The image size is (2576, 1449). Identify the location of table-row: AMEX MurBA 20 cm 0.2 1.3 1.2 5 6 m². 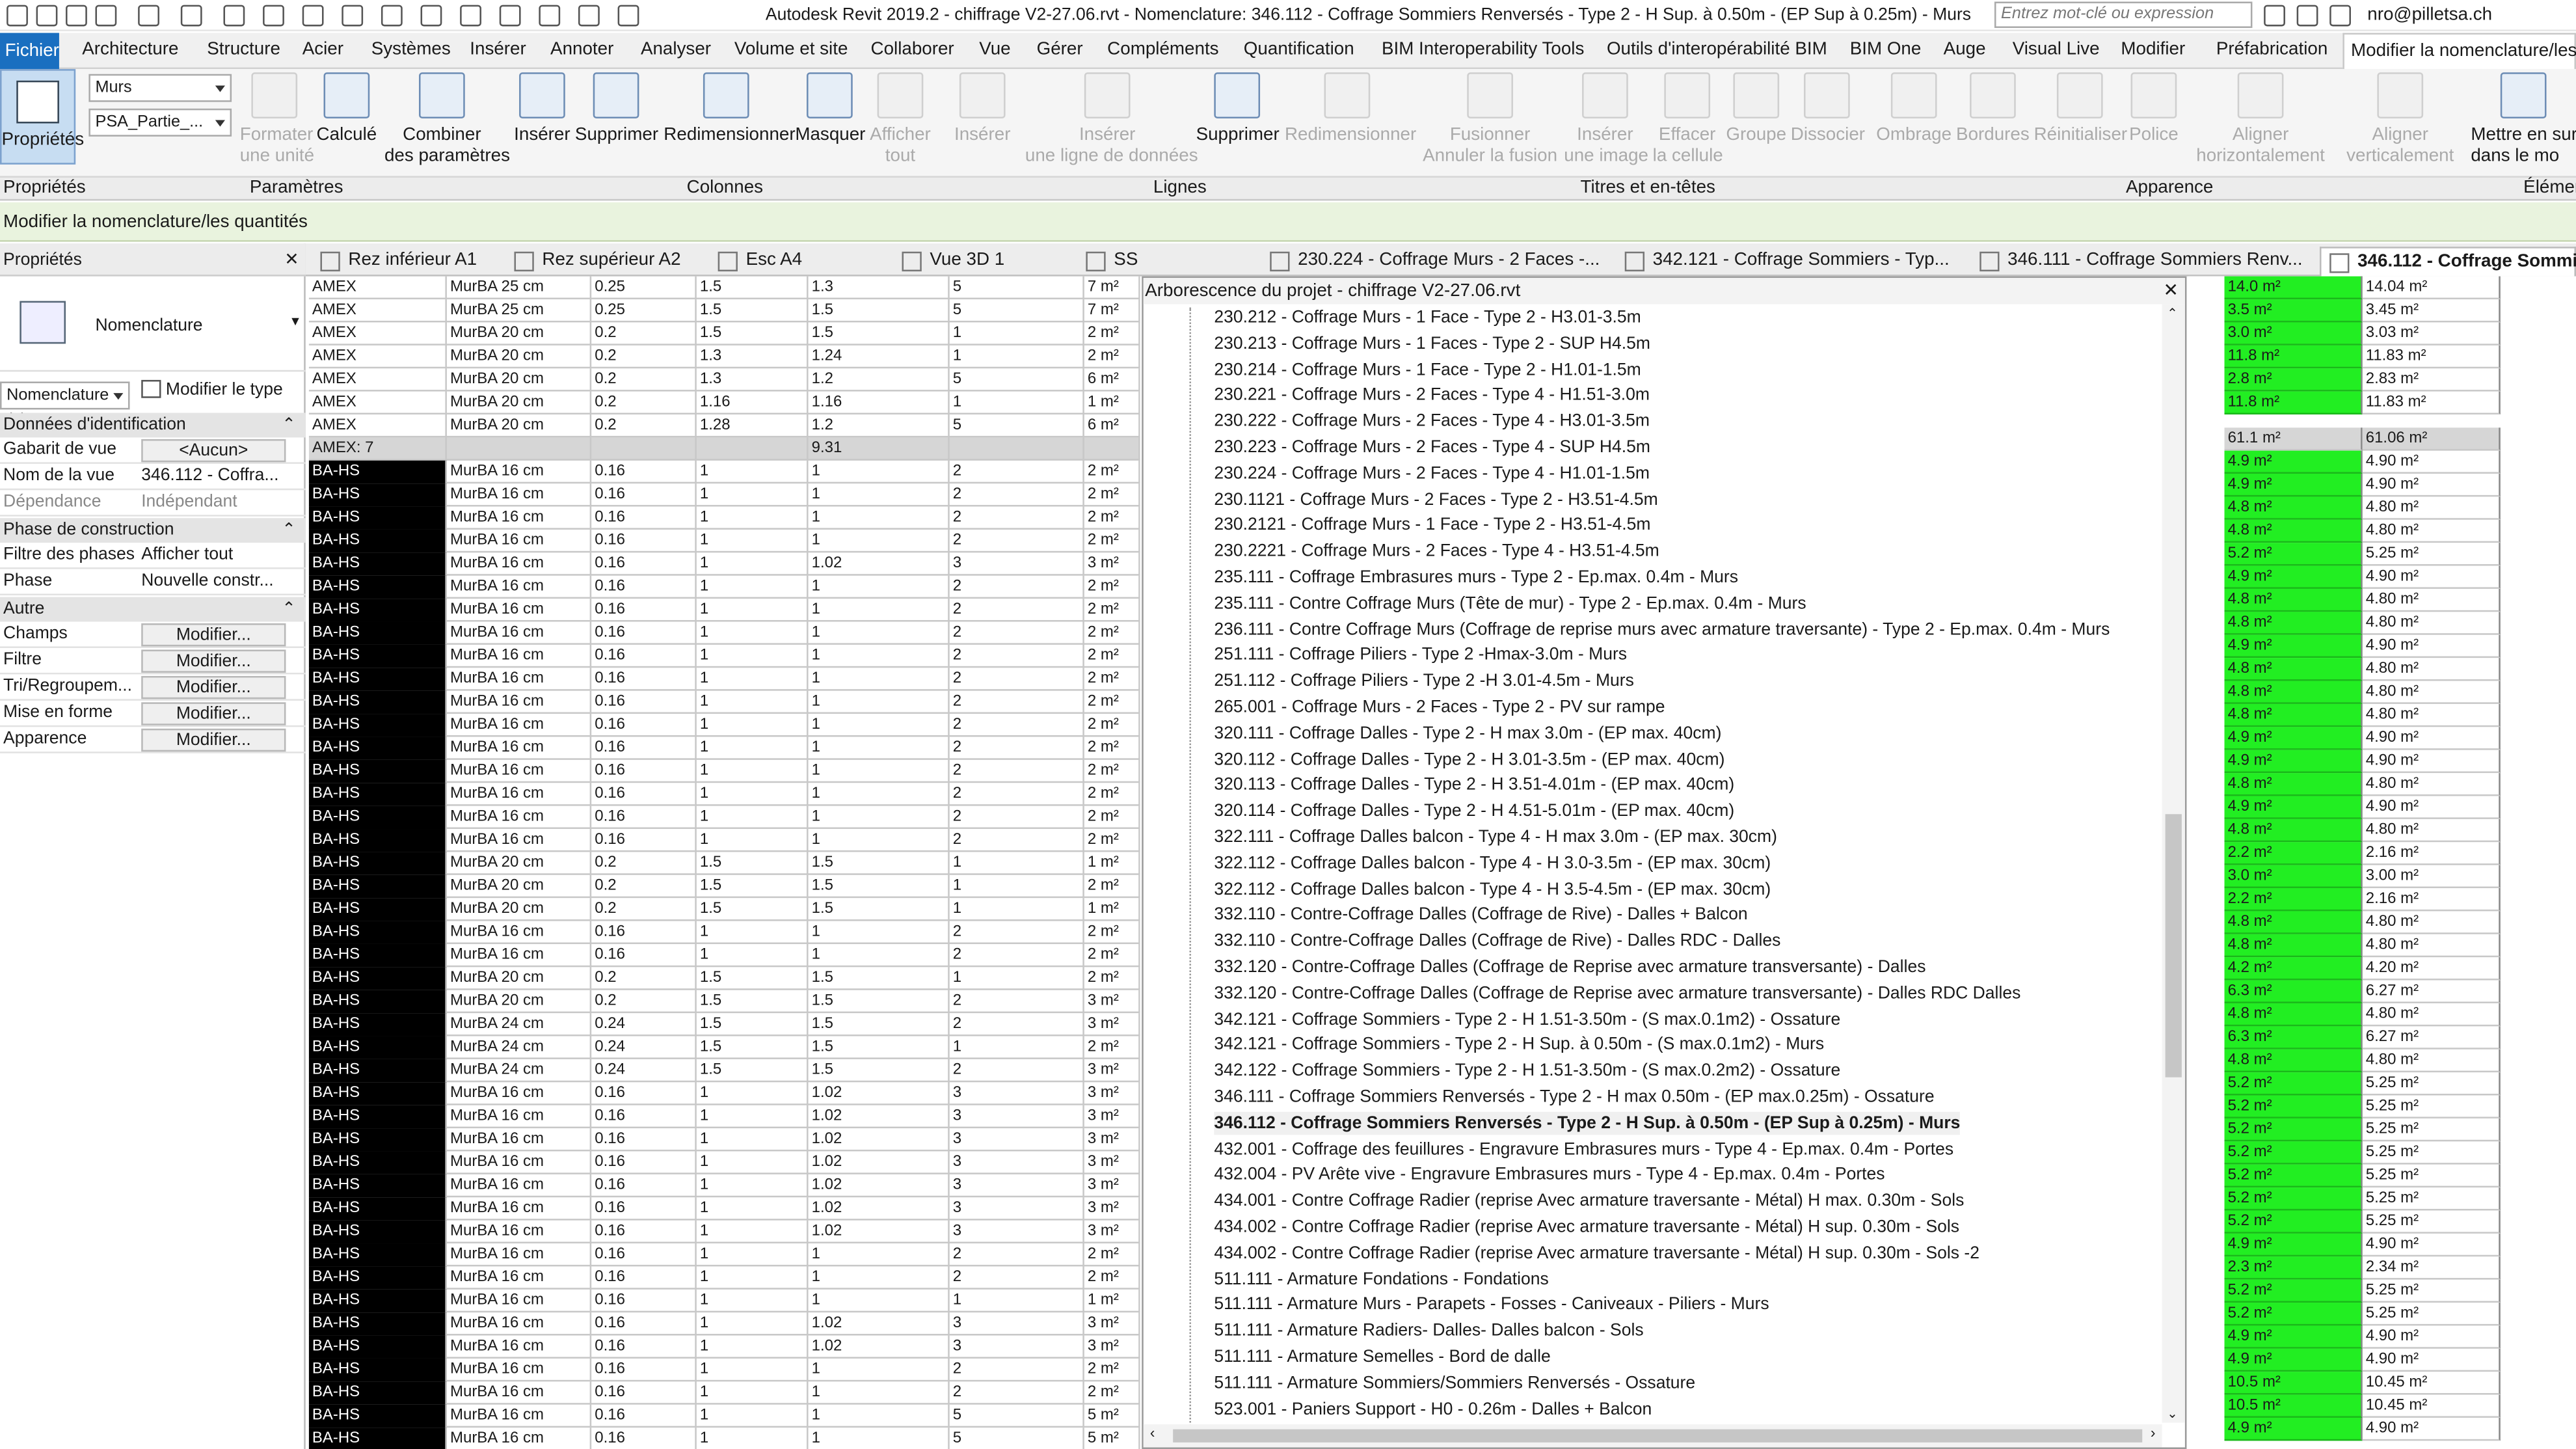
(724, 380).